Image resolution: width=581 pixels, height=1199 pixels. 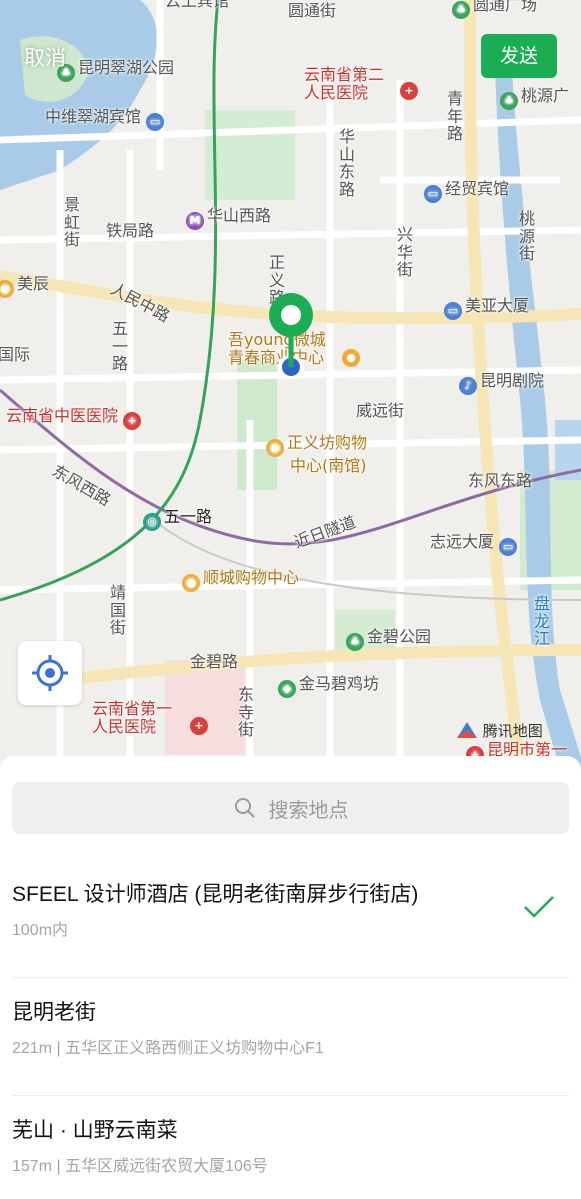 What do you see at coordinates (316, 454) in the screenshot?
I see `map-label-zhengyifang: ● 正义坊购物 中心(南馆)` at bounding box center [316, 454].